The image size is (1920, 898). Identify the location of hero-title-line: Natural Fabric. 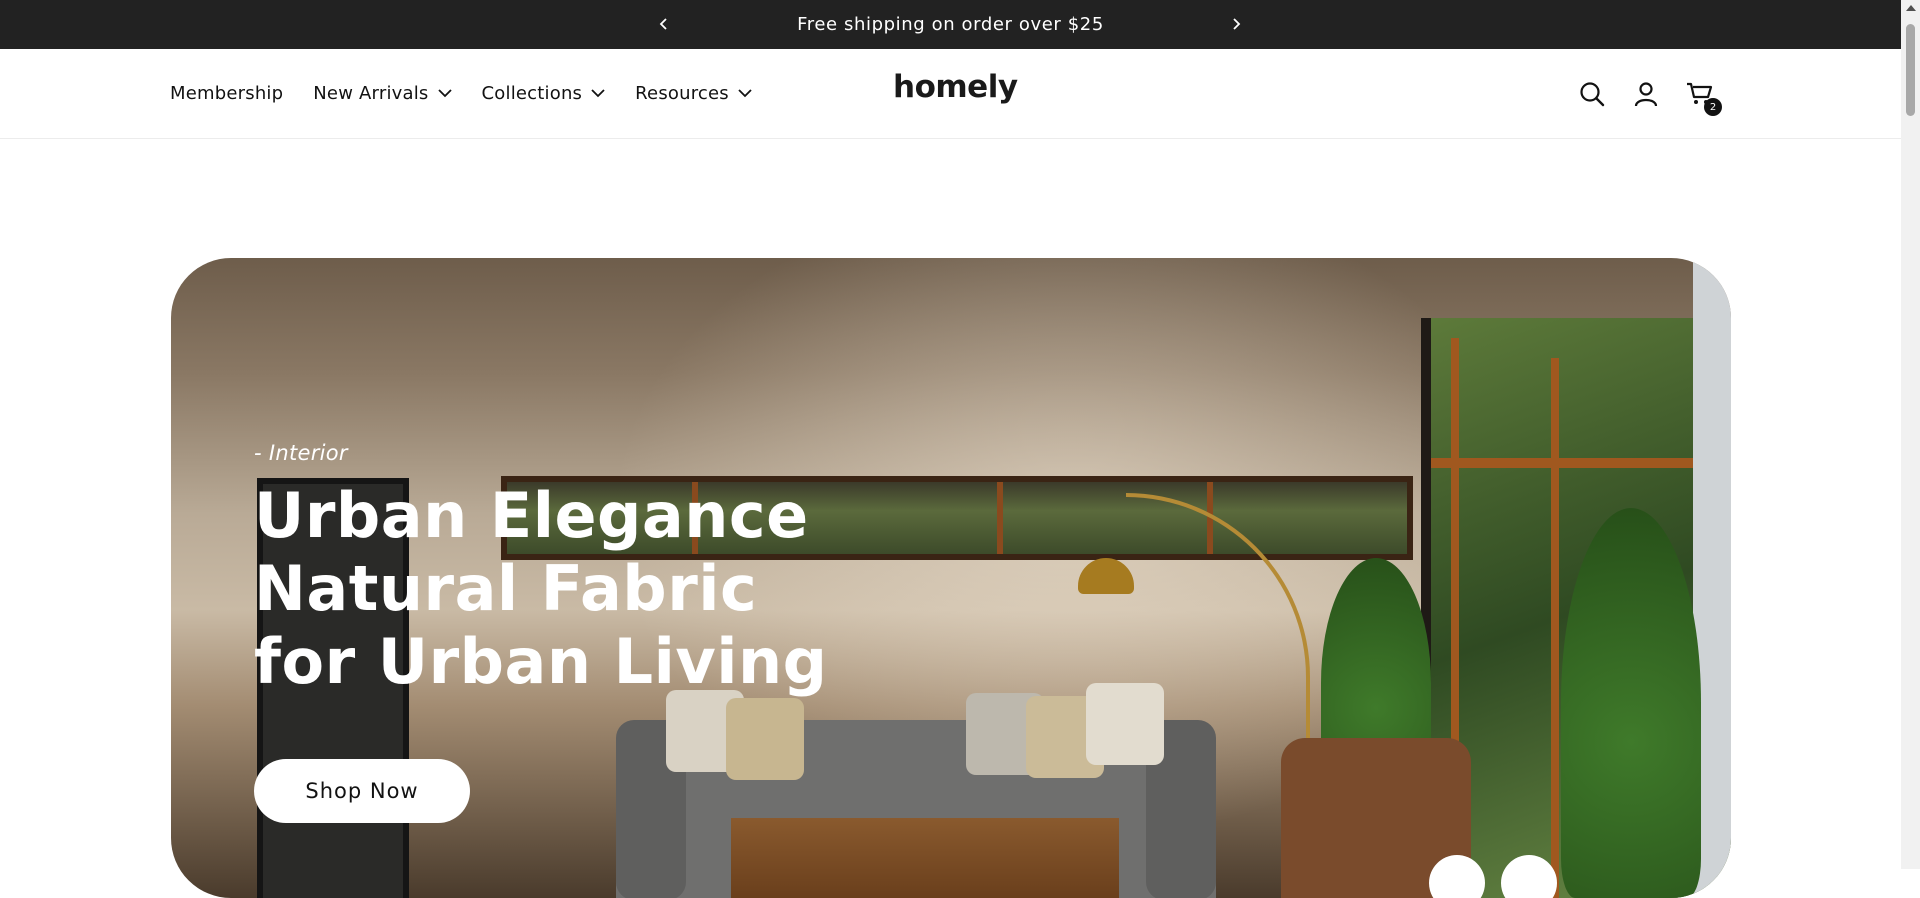
(506, 588).